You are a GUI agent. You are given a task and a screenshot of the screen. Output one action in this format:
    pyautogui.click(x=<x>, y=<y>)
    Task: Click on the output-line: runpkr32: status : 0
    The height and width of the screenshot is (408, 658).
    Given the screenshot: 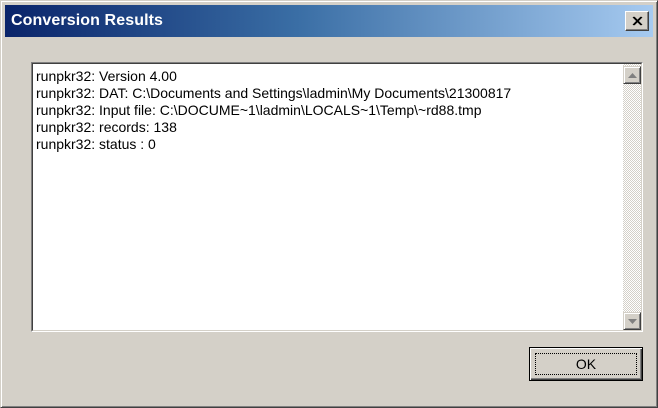 What is the action you would take?
    pyautogui.click(x=96, y=144)
    